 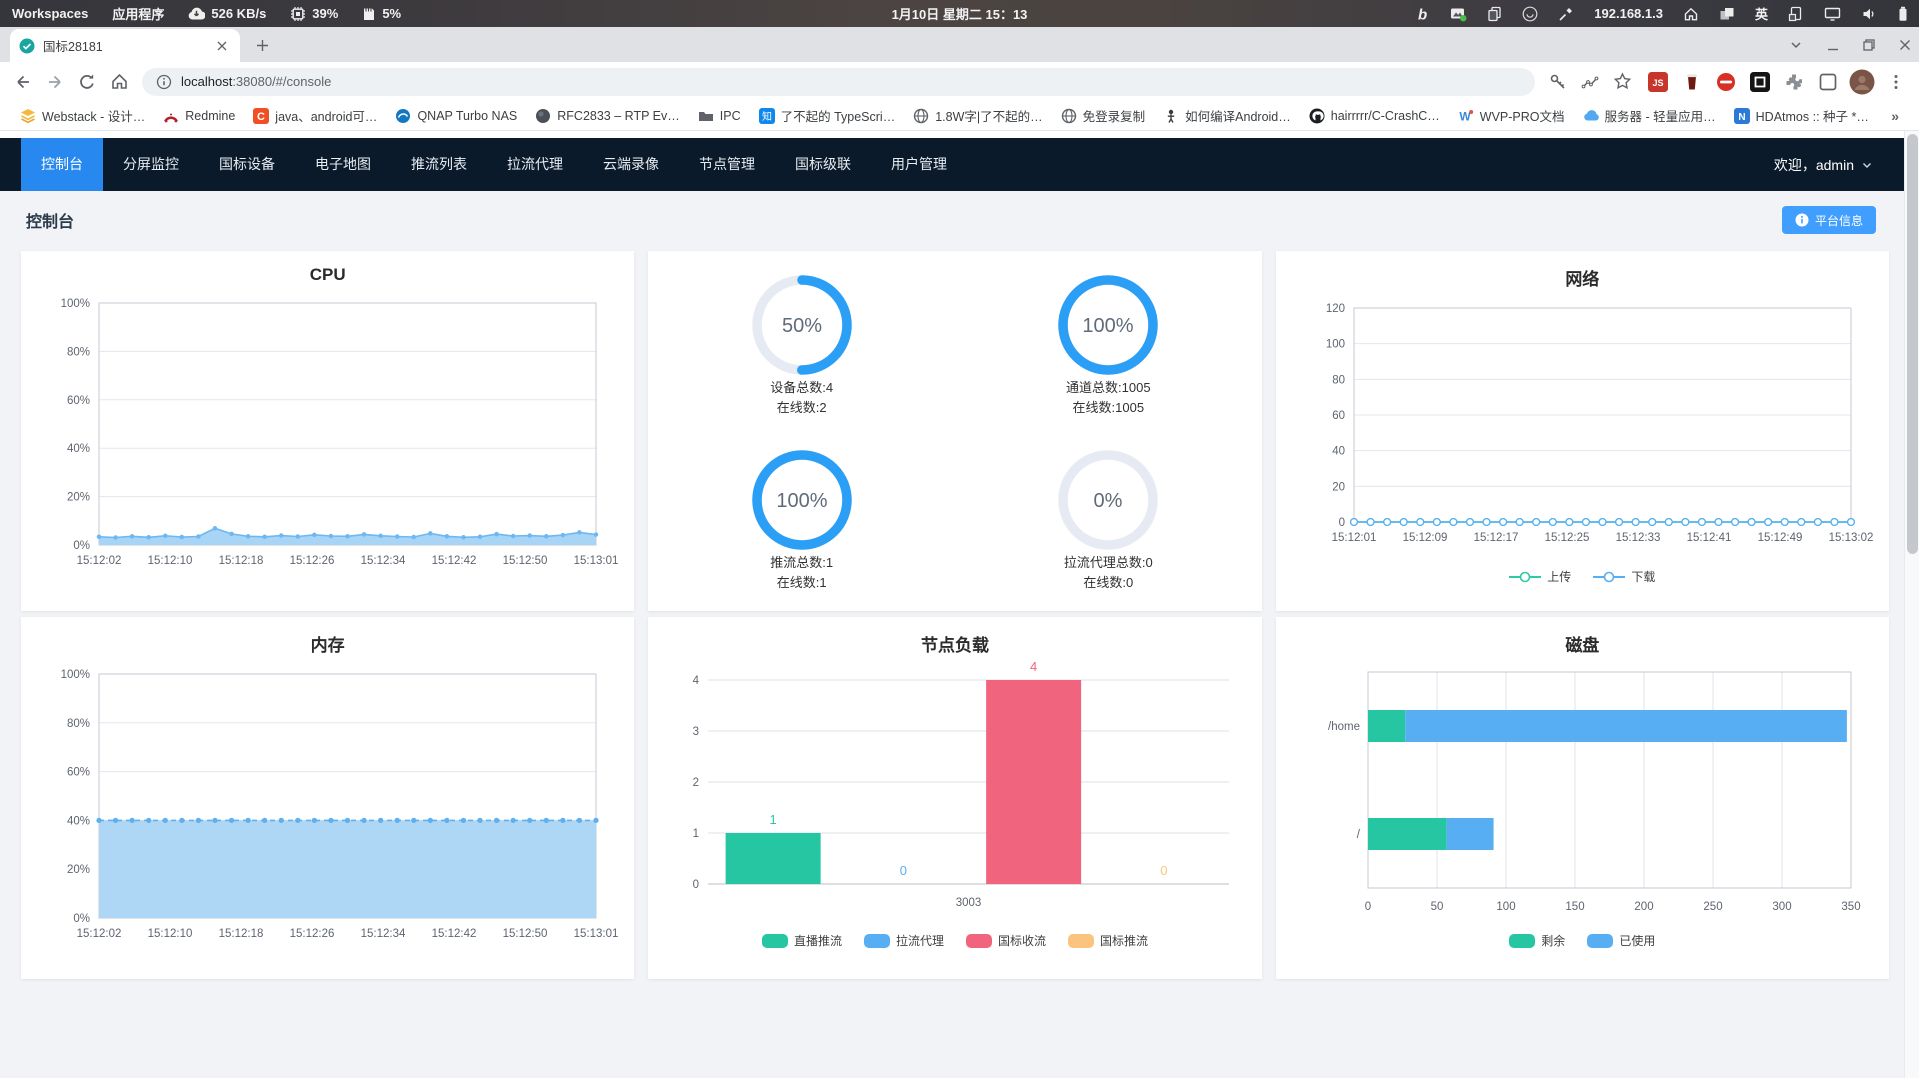 I want to click on nav-item-3: 国标设备, so click(x=247, y=164).